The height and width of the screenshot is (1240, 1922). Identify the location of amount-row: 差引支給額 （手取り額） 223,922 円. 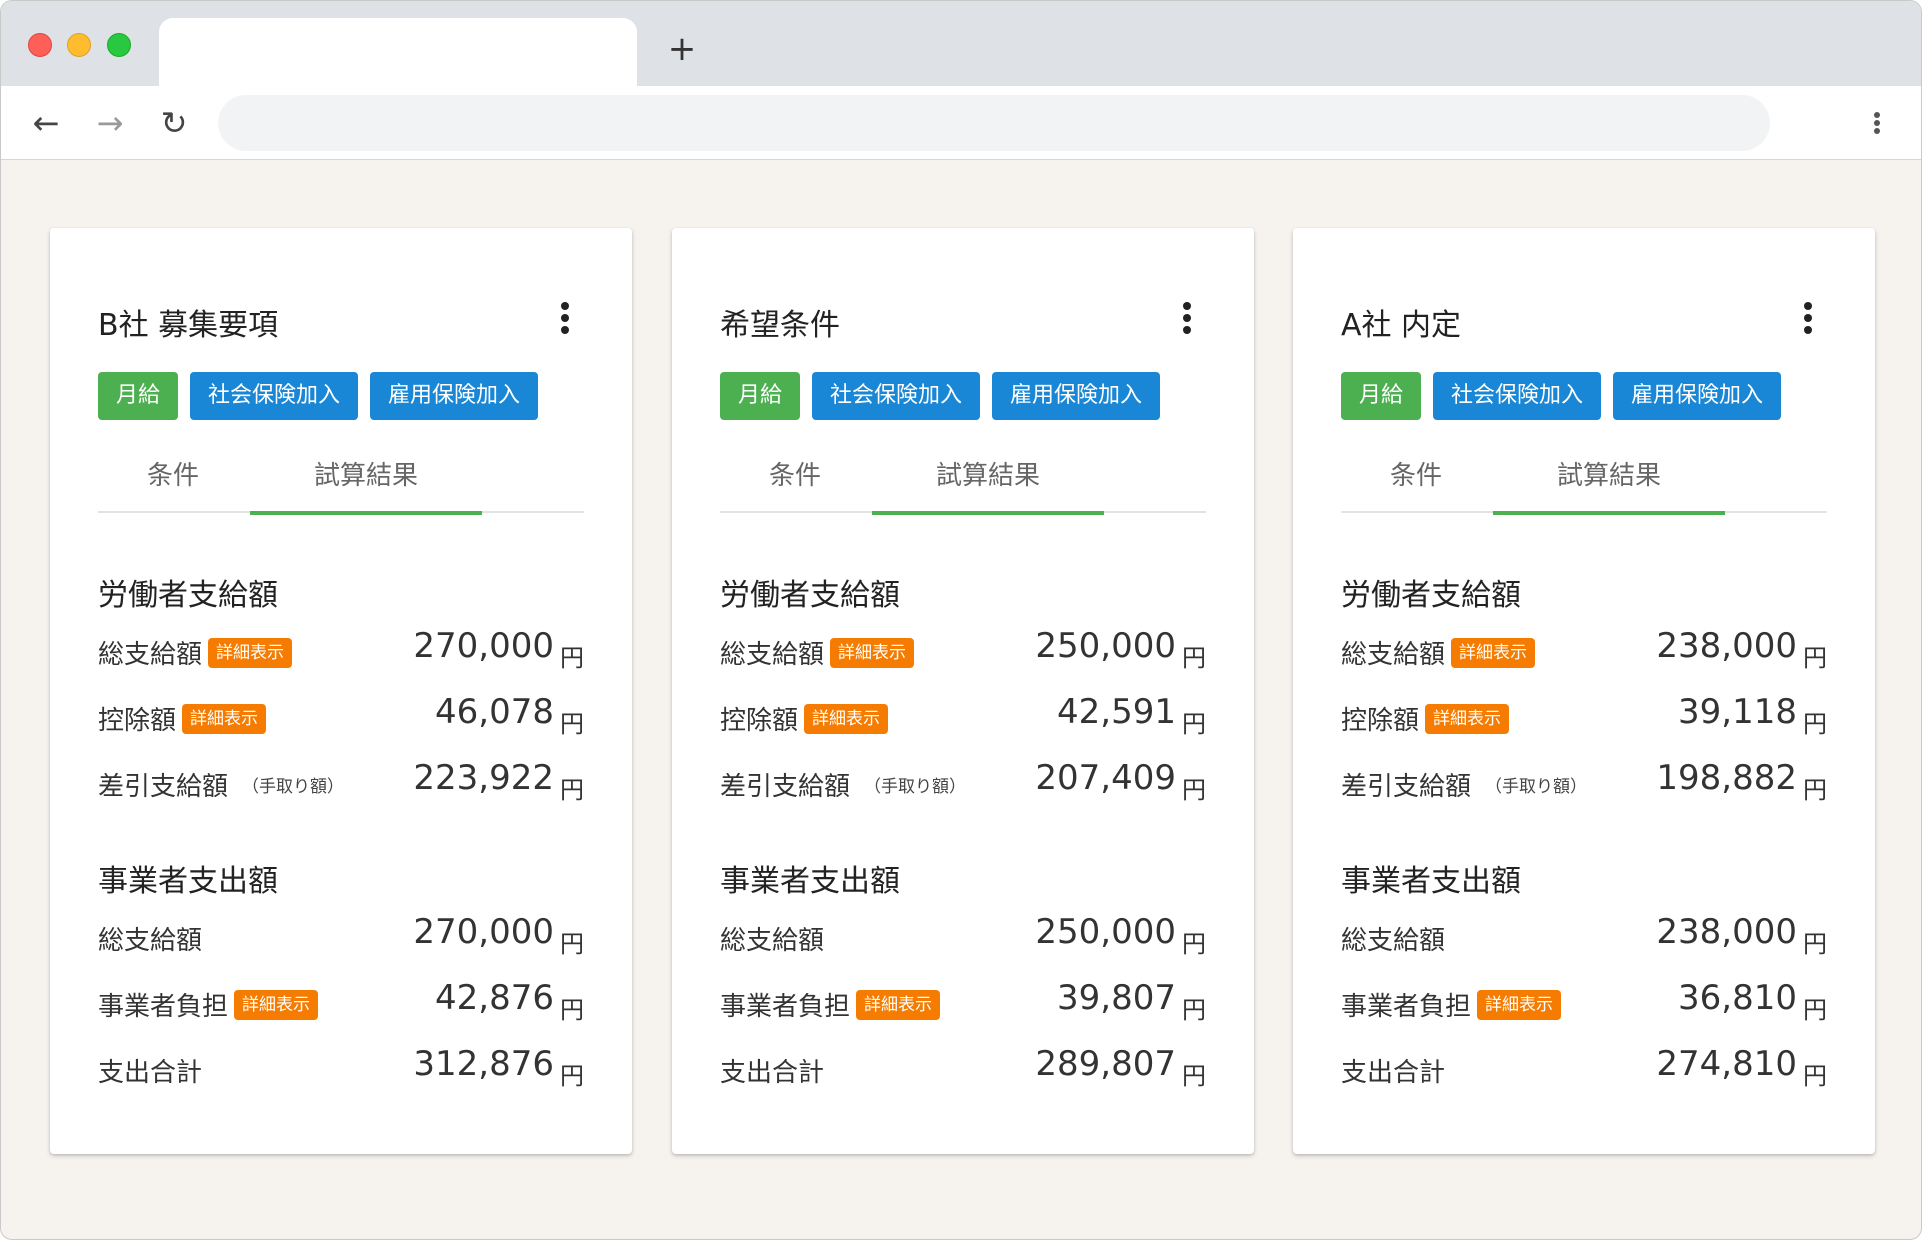
(341, 782).